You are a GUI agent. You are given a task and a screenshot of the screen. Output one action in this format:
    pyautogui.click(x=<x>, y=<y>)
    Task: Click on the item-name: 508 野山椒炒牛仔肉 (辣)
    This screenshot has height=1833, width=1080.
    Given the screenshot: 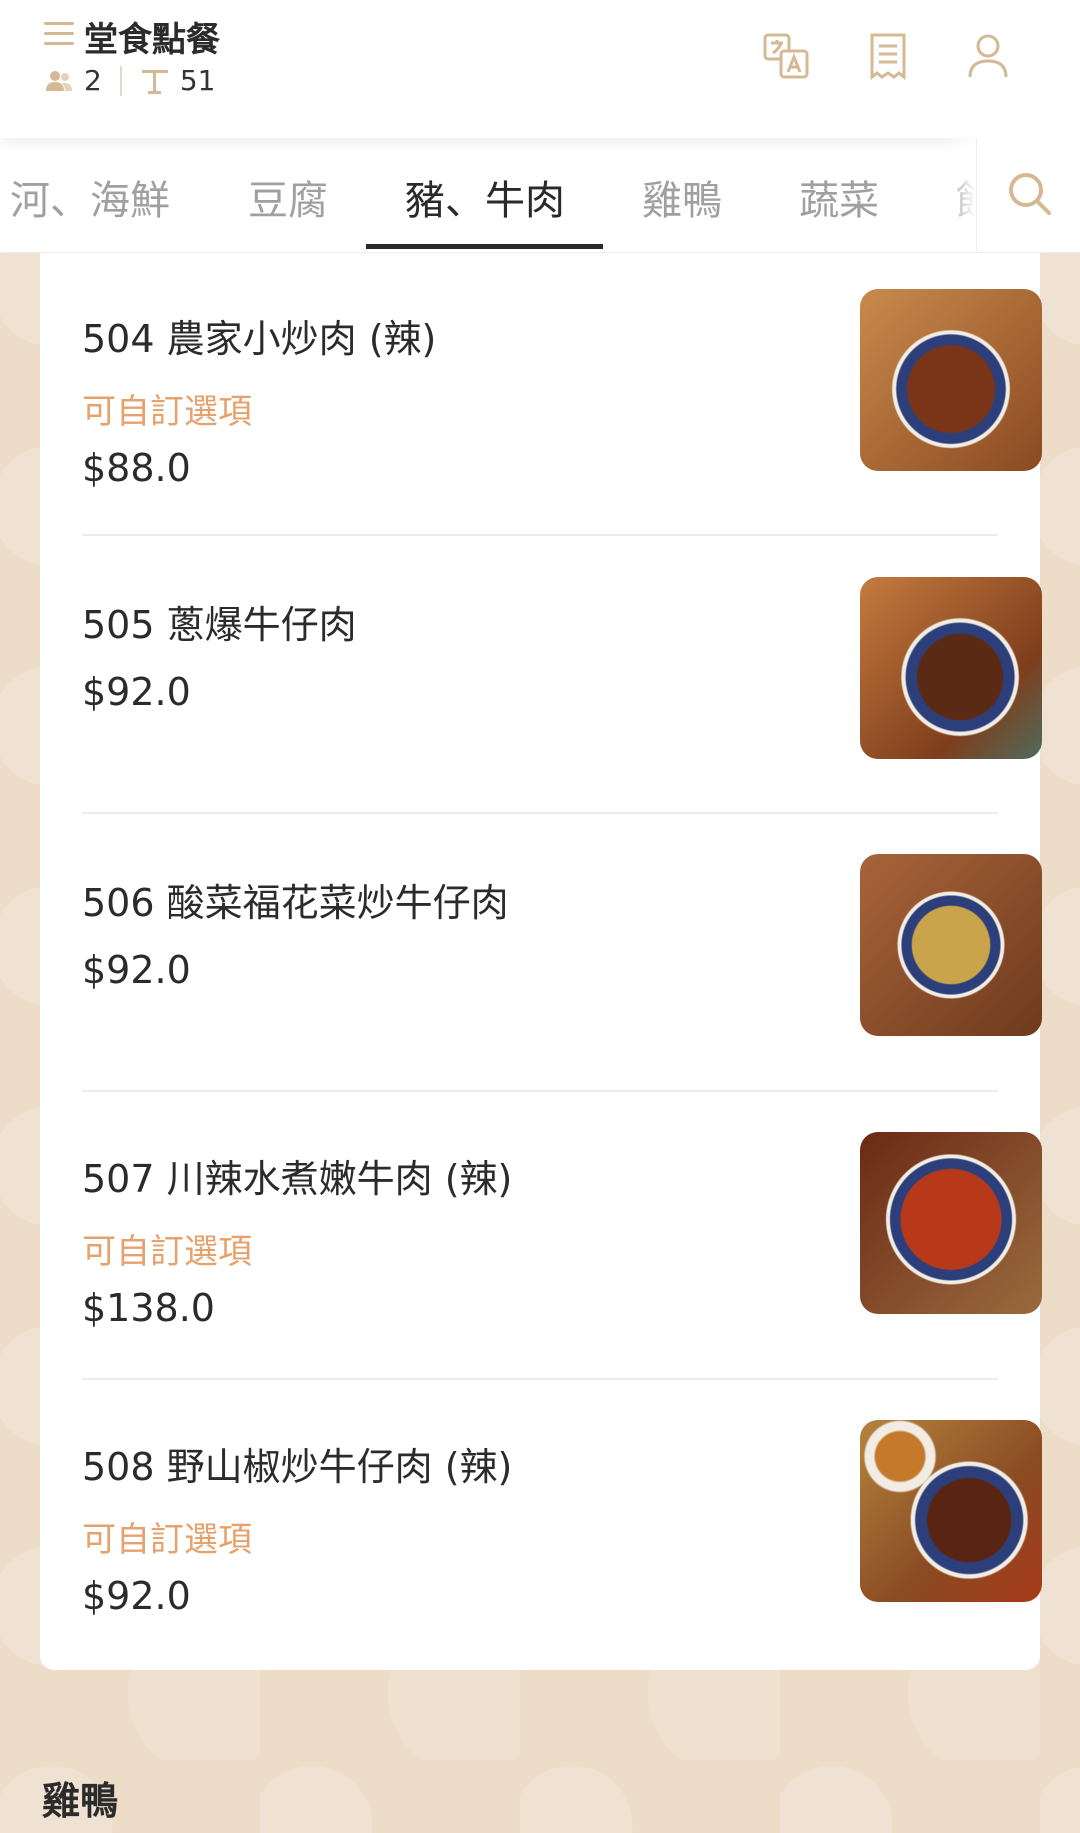 What is the action you would take?
    pyautogui.click(x=297, y=1467)
    